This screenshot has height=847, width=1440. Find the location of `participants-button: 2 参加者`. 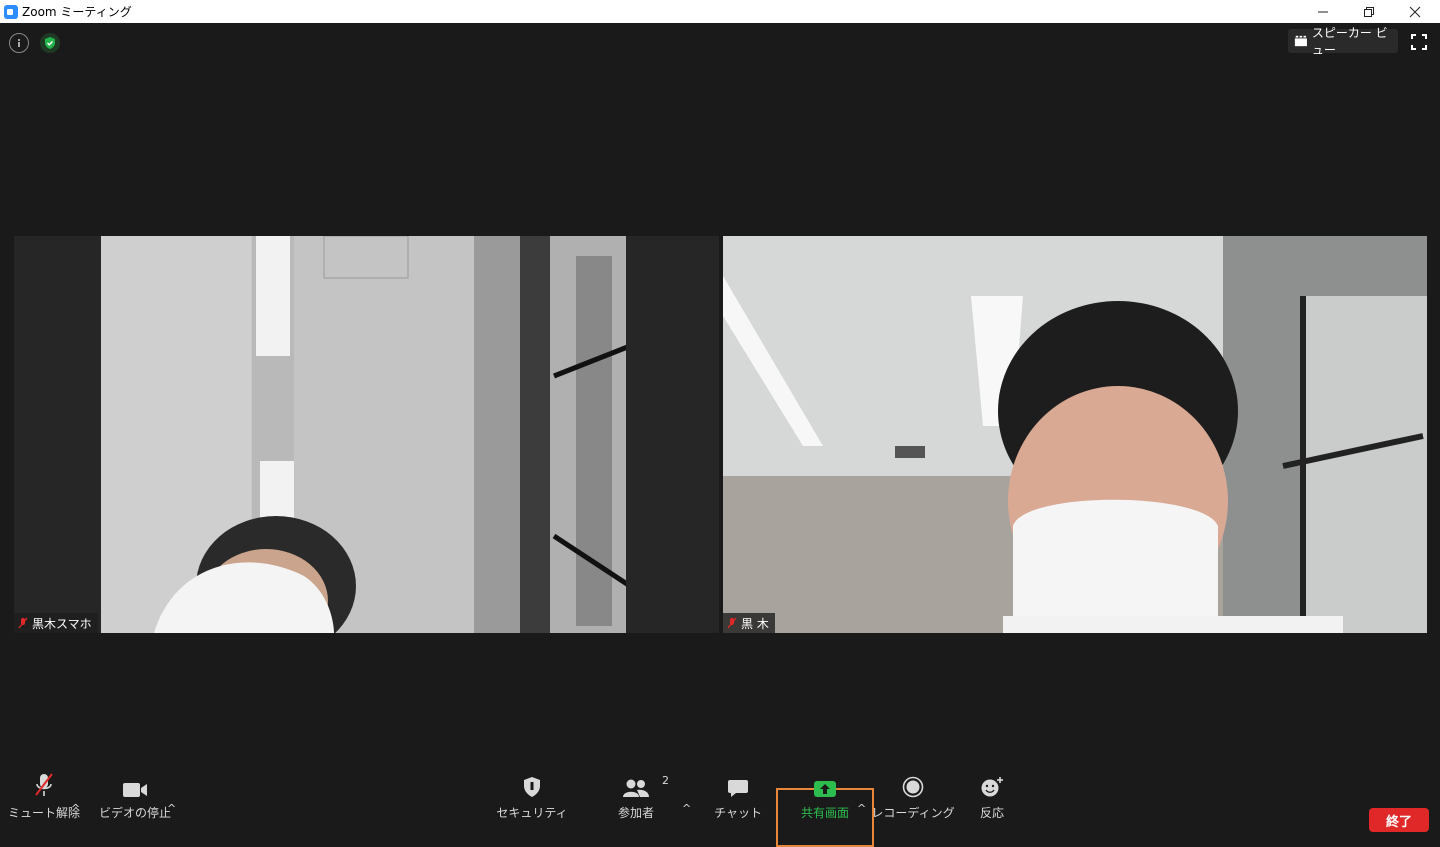

participants-button: 2 参加者 is located at coordinates (639, 806).